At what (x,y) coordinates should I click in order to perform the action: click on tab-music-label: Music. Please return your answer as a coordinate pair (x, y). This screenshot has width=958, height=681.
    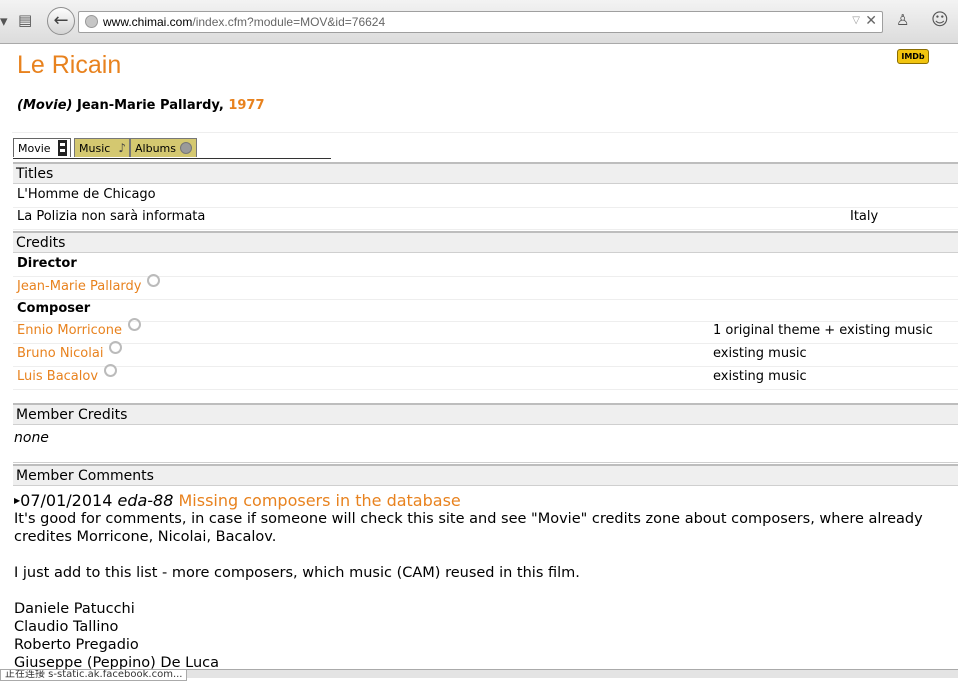
    Looking at the image, I should click on (95, 148).